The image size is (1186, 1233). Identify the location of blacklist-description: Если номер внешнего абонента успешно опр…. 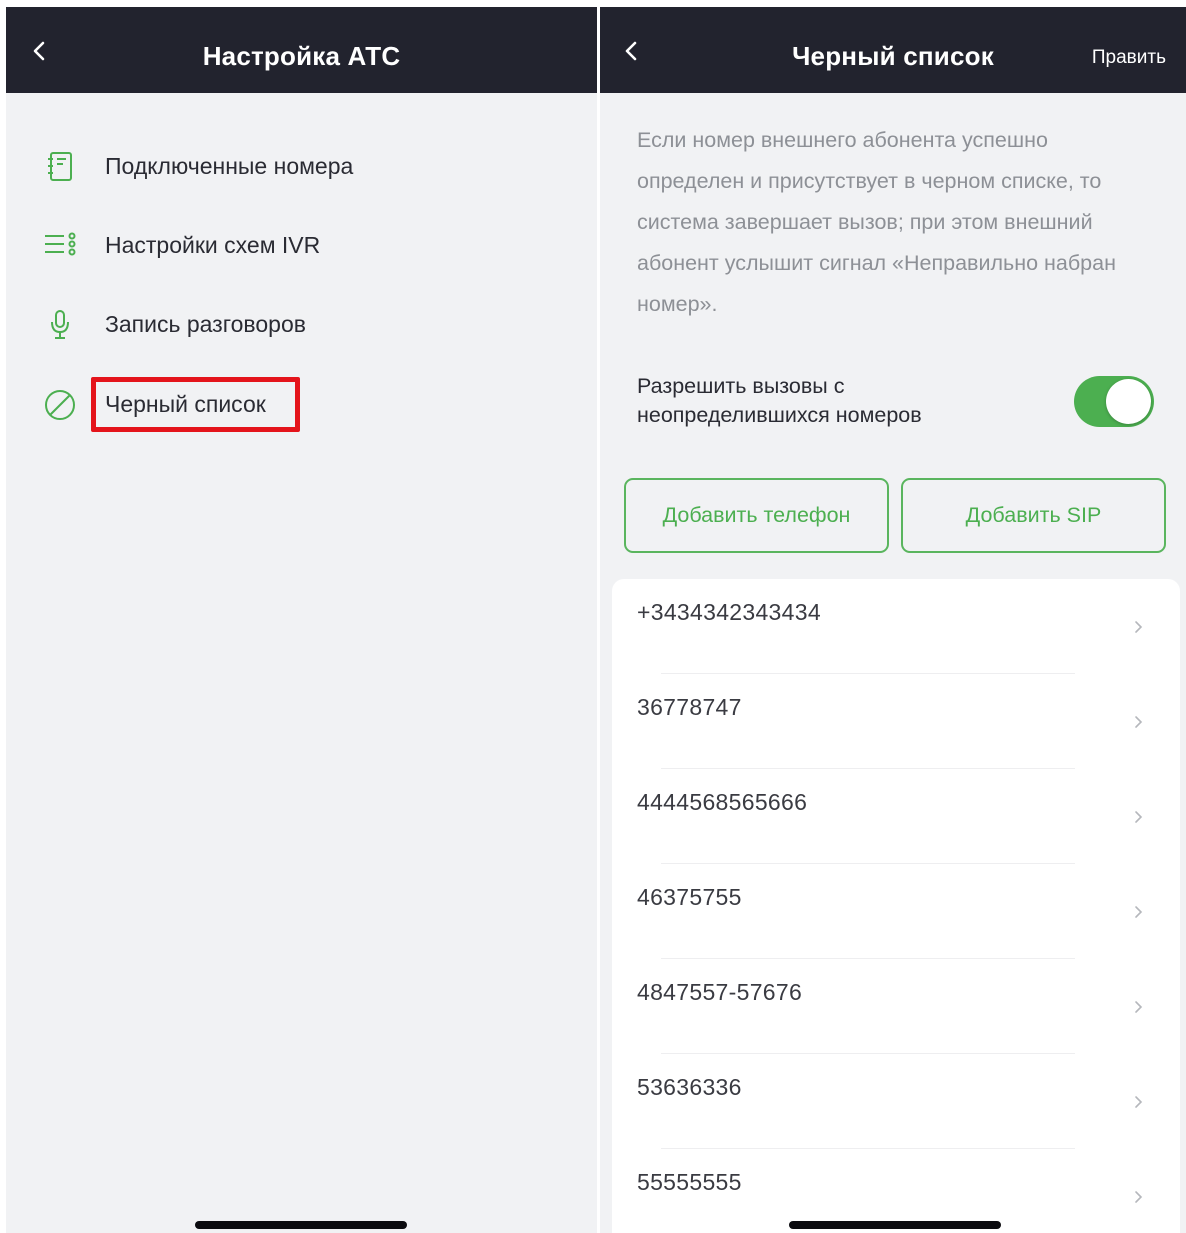
(876, 222).